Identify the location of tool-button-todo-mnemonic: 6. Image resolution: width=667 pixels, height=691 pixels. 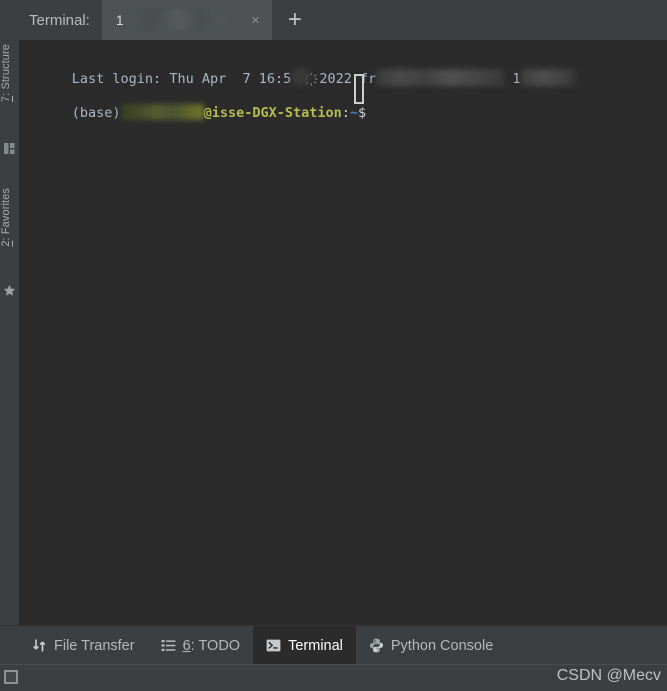
(186, 645).